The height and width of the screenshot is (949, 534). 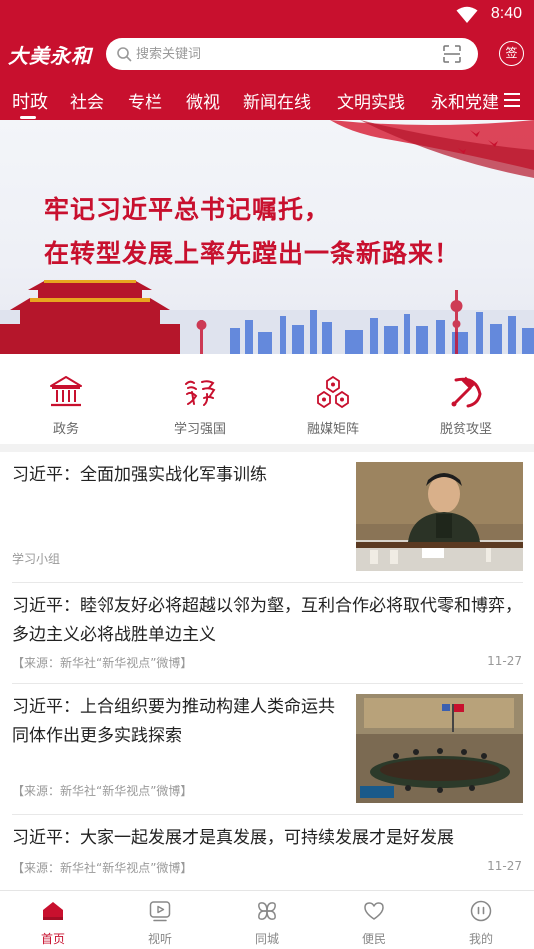 What do you see at coordinates (36, 559) in the screenshot?
I see `news-source: 学习小组` at bounding box center [36, 559].